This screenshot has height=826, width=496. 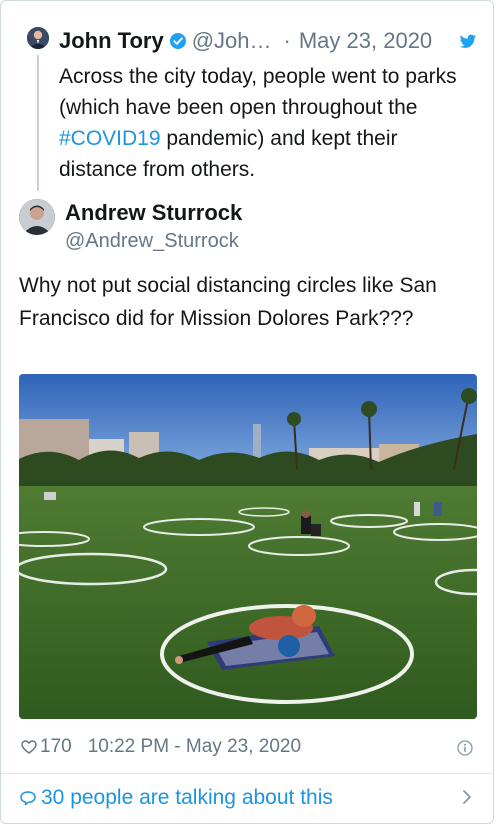 What do you see at coordinates (468, 42) in the screenshot?
I see `twitter-bird-icon` at bounding box center [468, 42].